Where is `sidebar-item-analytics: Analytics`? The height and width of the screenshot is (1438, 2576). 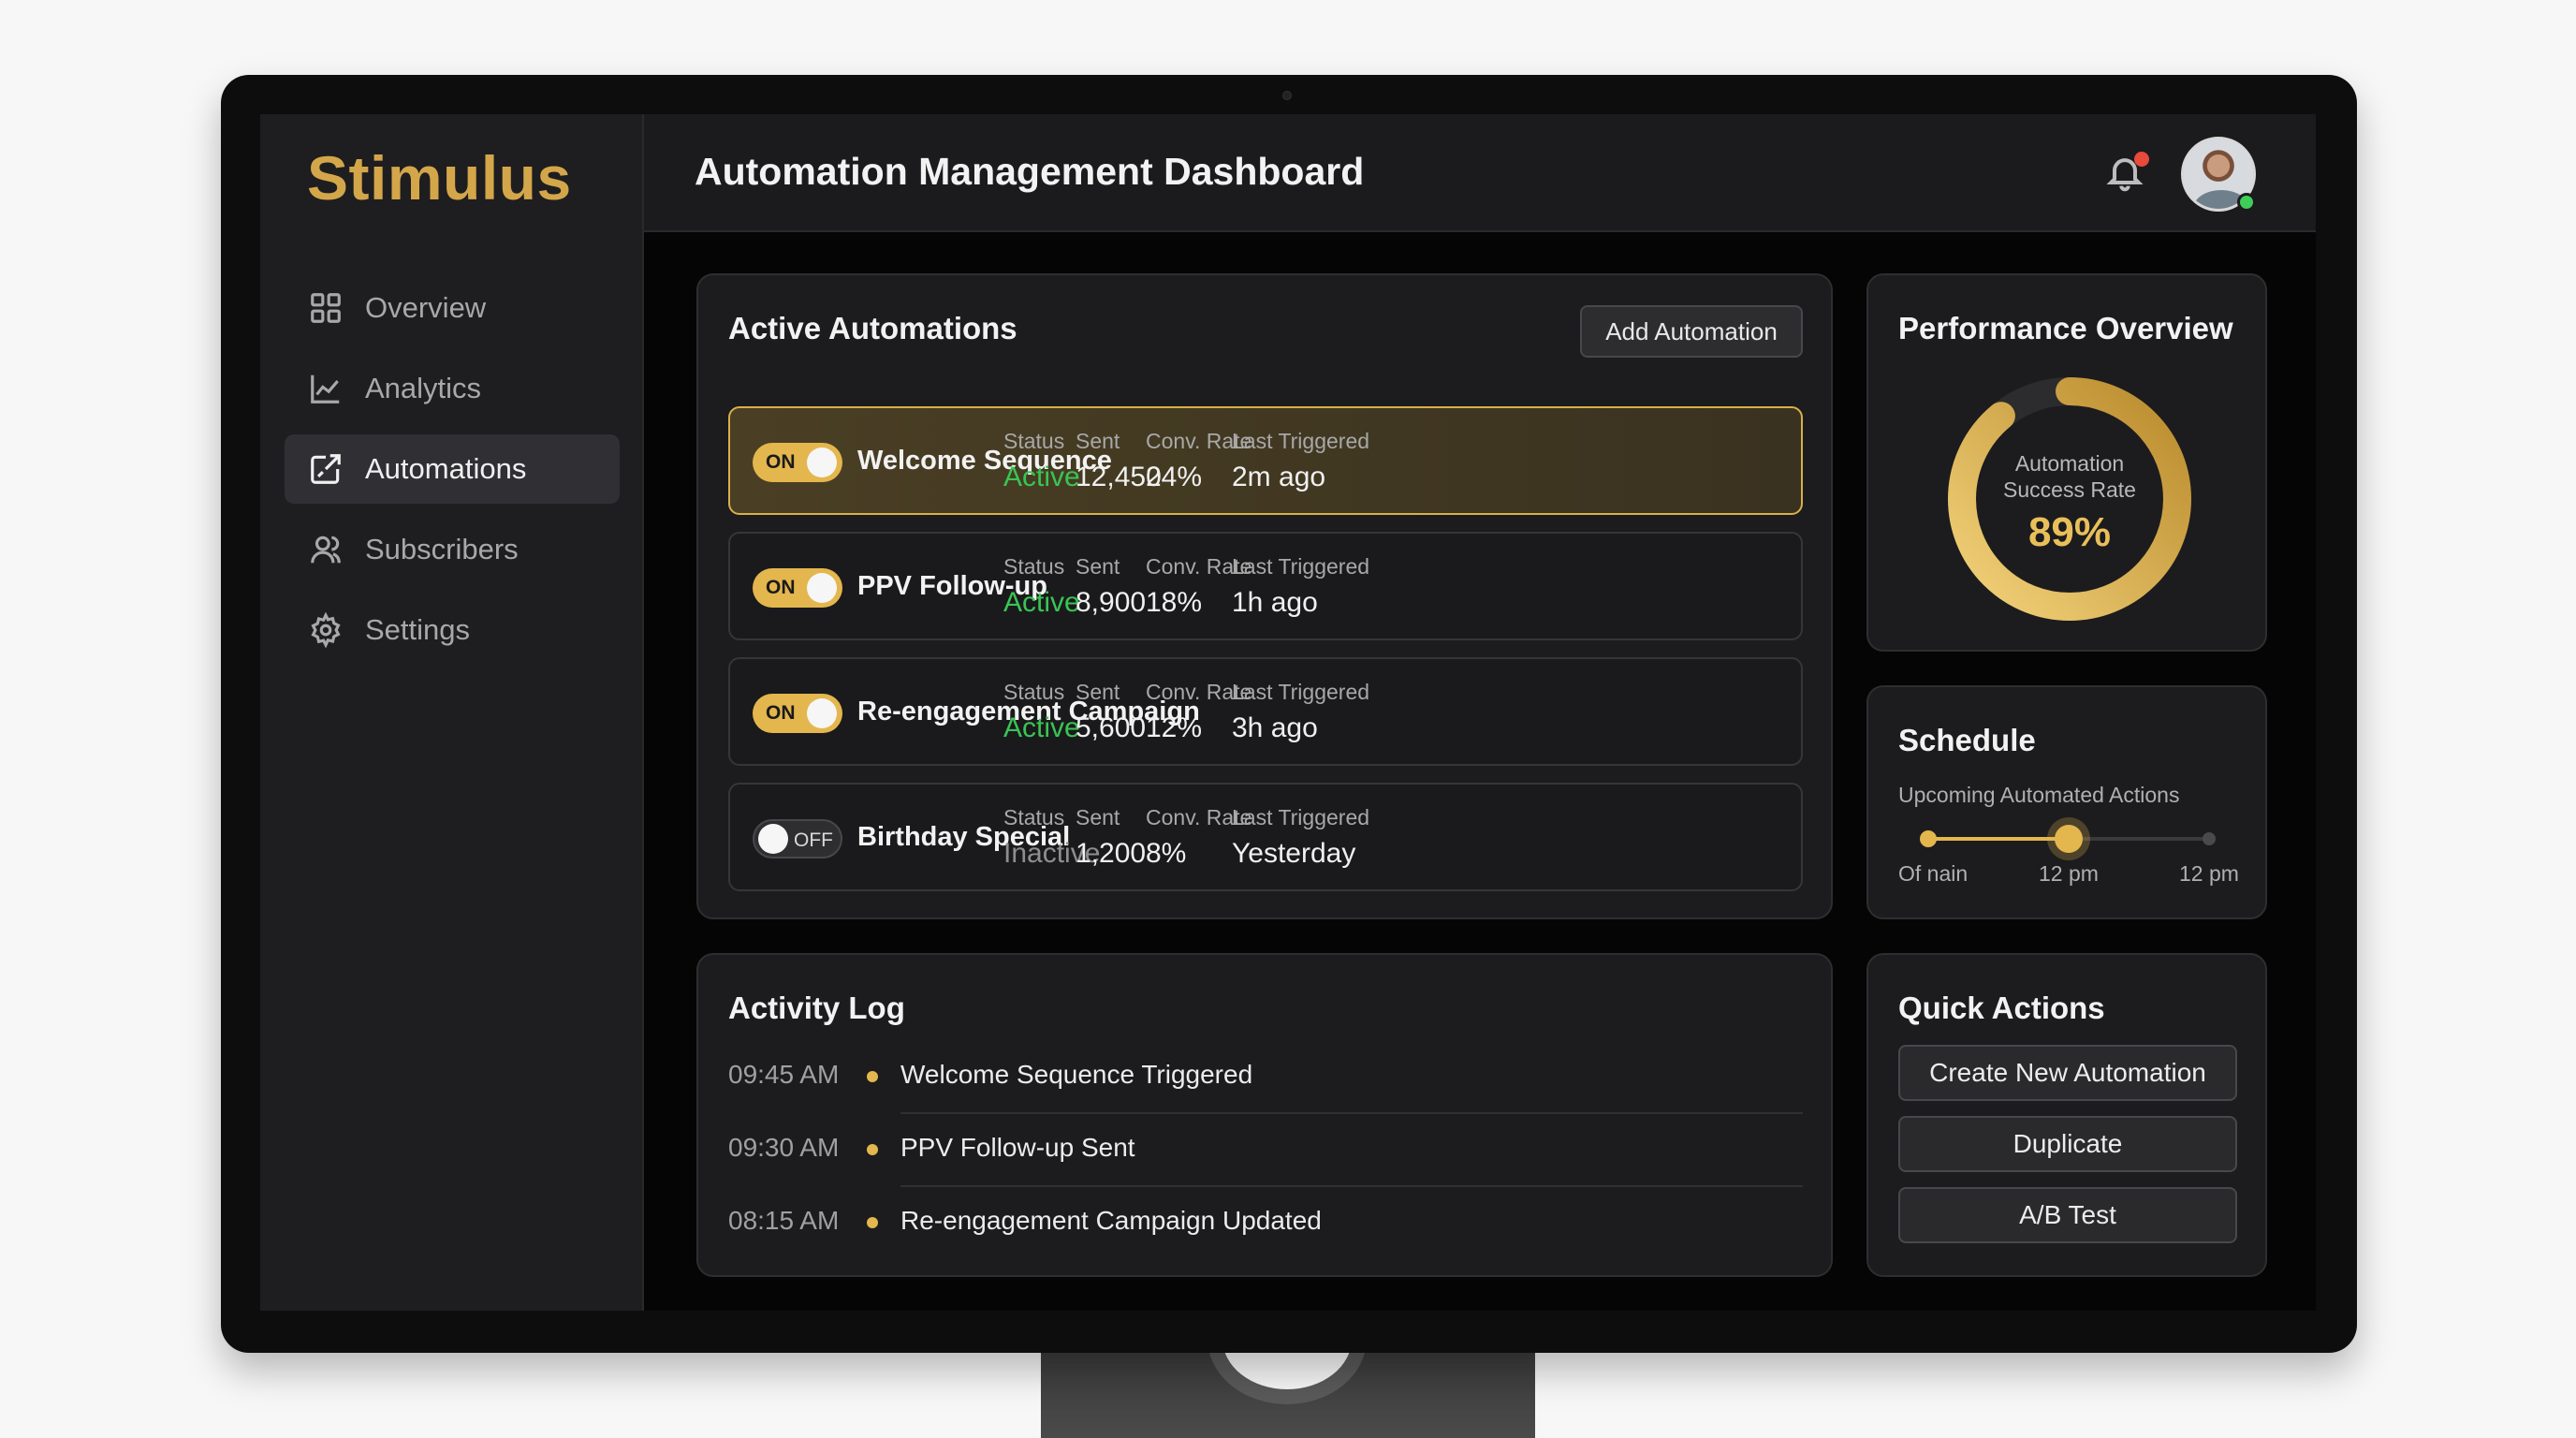 sidebar-item-analytics: Analytics is located at coordinates (452, 388).